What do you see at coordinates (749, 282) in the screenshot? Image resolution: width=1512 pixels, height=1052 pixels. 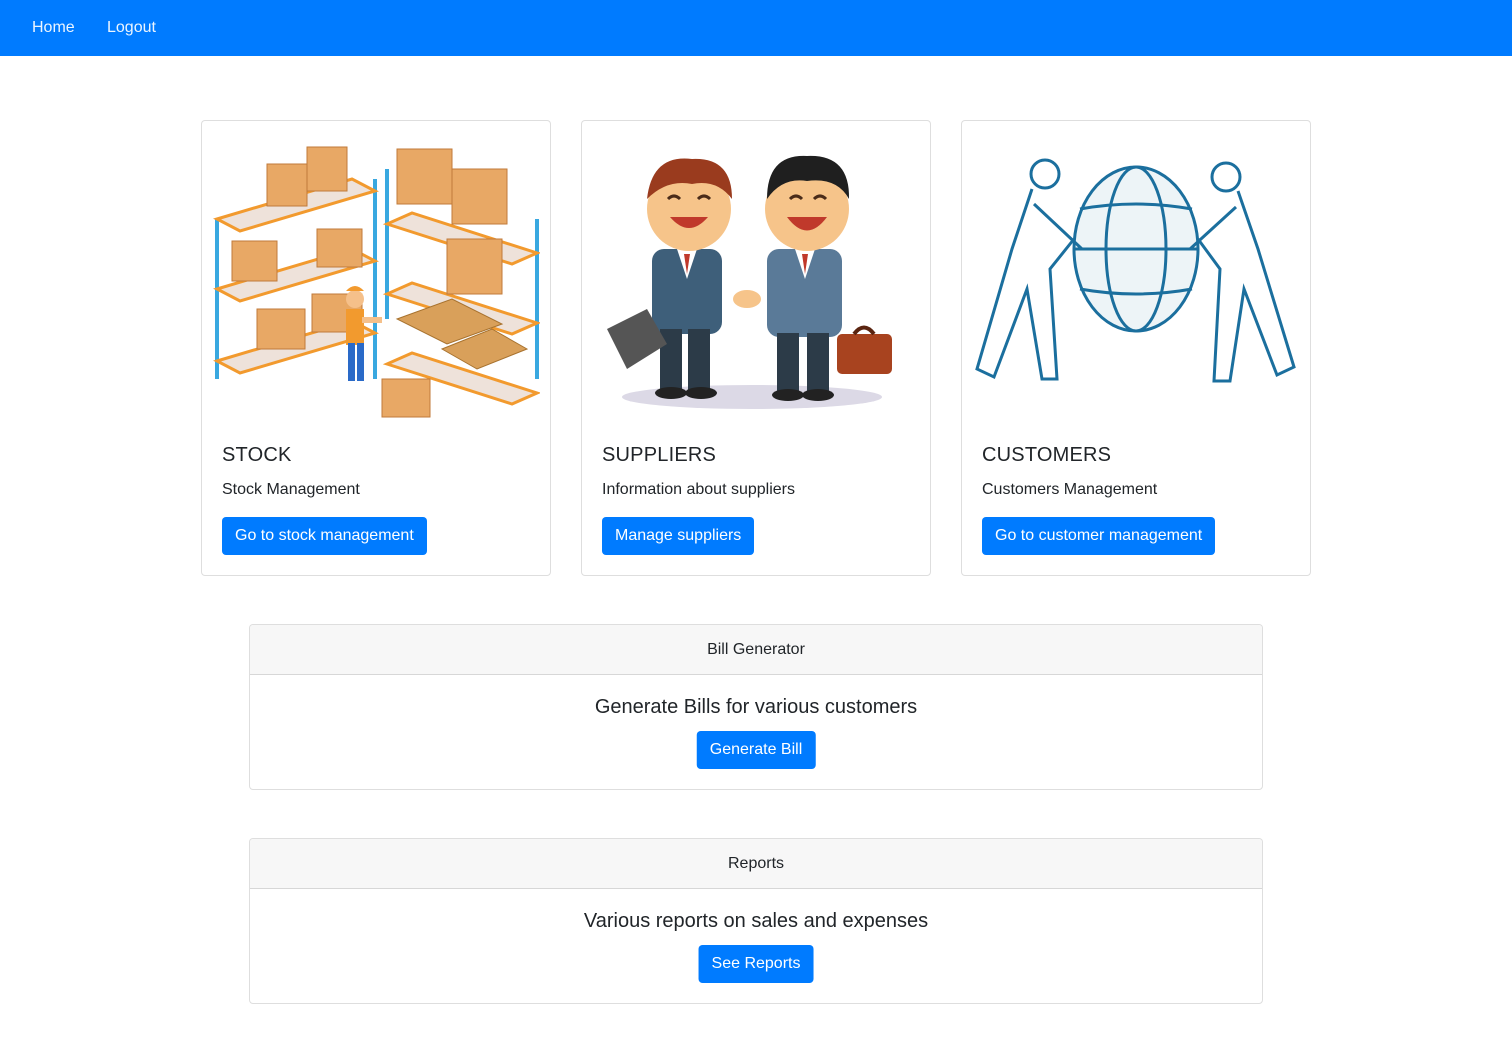 I see `business-handshake-illustration` at bounding box center [749, 282].